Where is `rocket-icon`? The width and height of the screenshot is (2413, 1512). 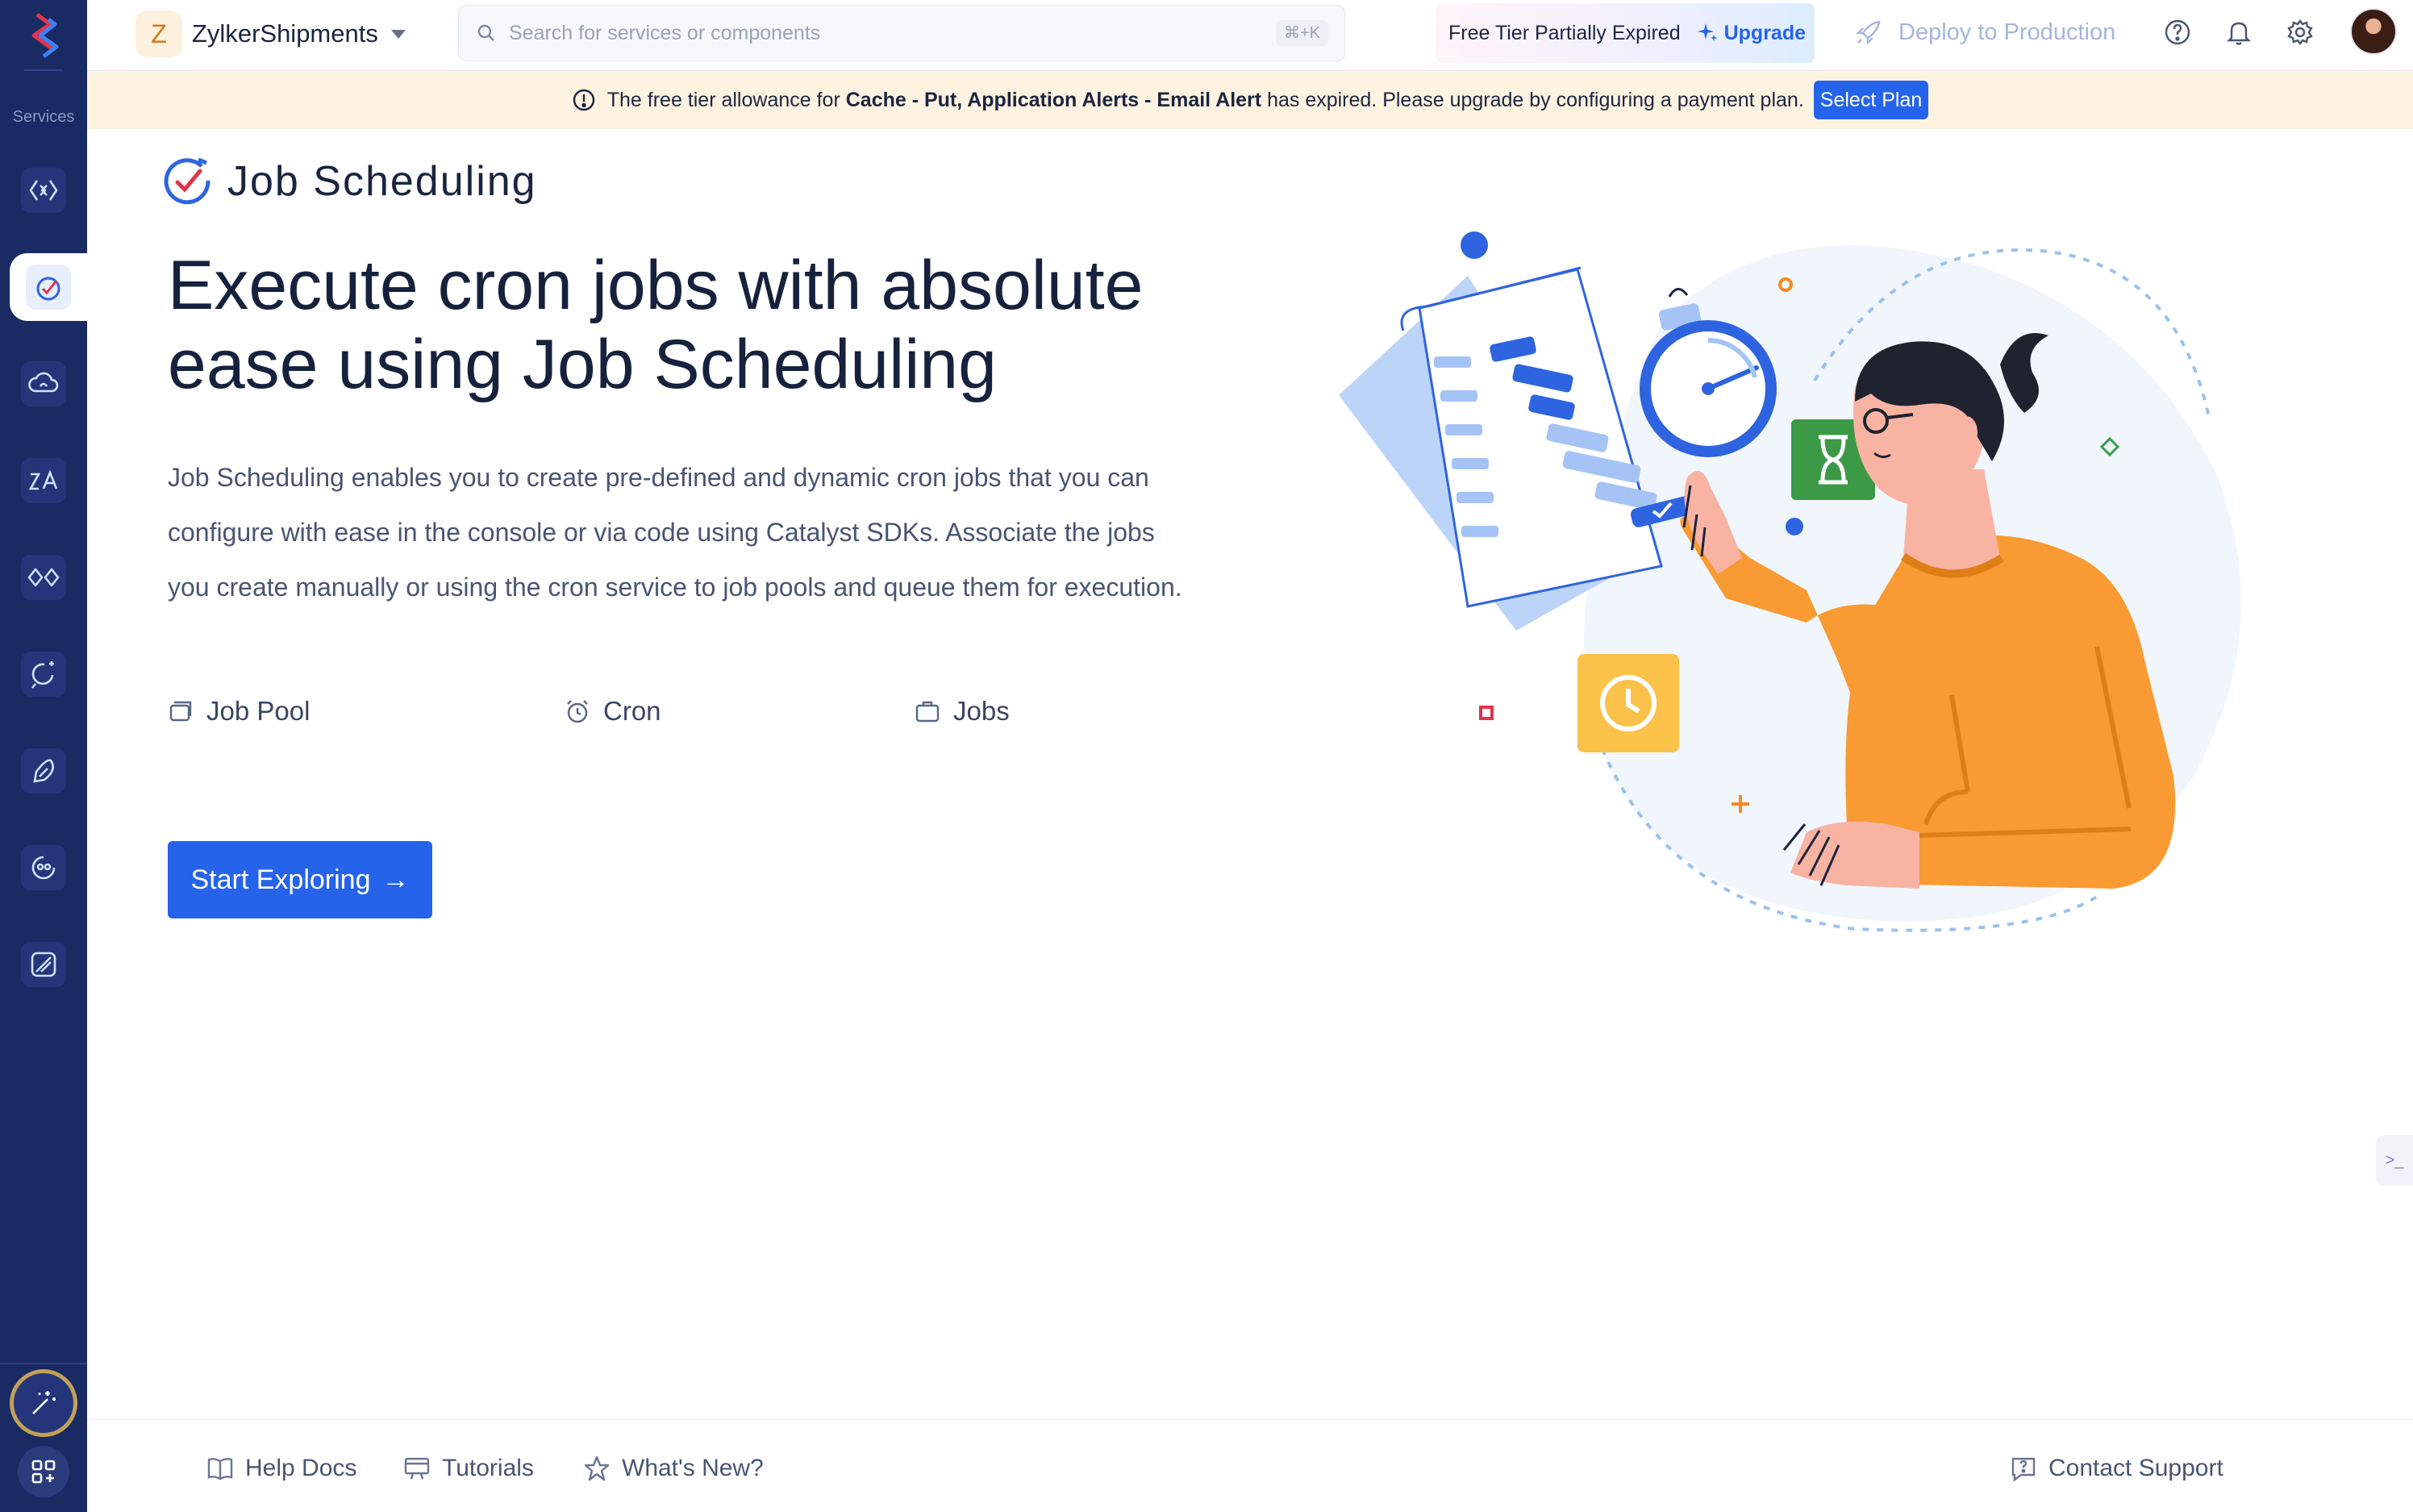
rocket-icon is located at coordinates (1869, 32).